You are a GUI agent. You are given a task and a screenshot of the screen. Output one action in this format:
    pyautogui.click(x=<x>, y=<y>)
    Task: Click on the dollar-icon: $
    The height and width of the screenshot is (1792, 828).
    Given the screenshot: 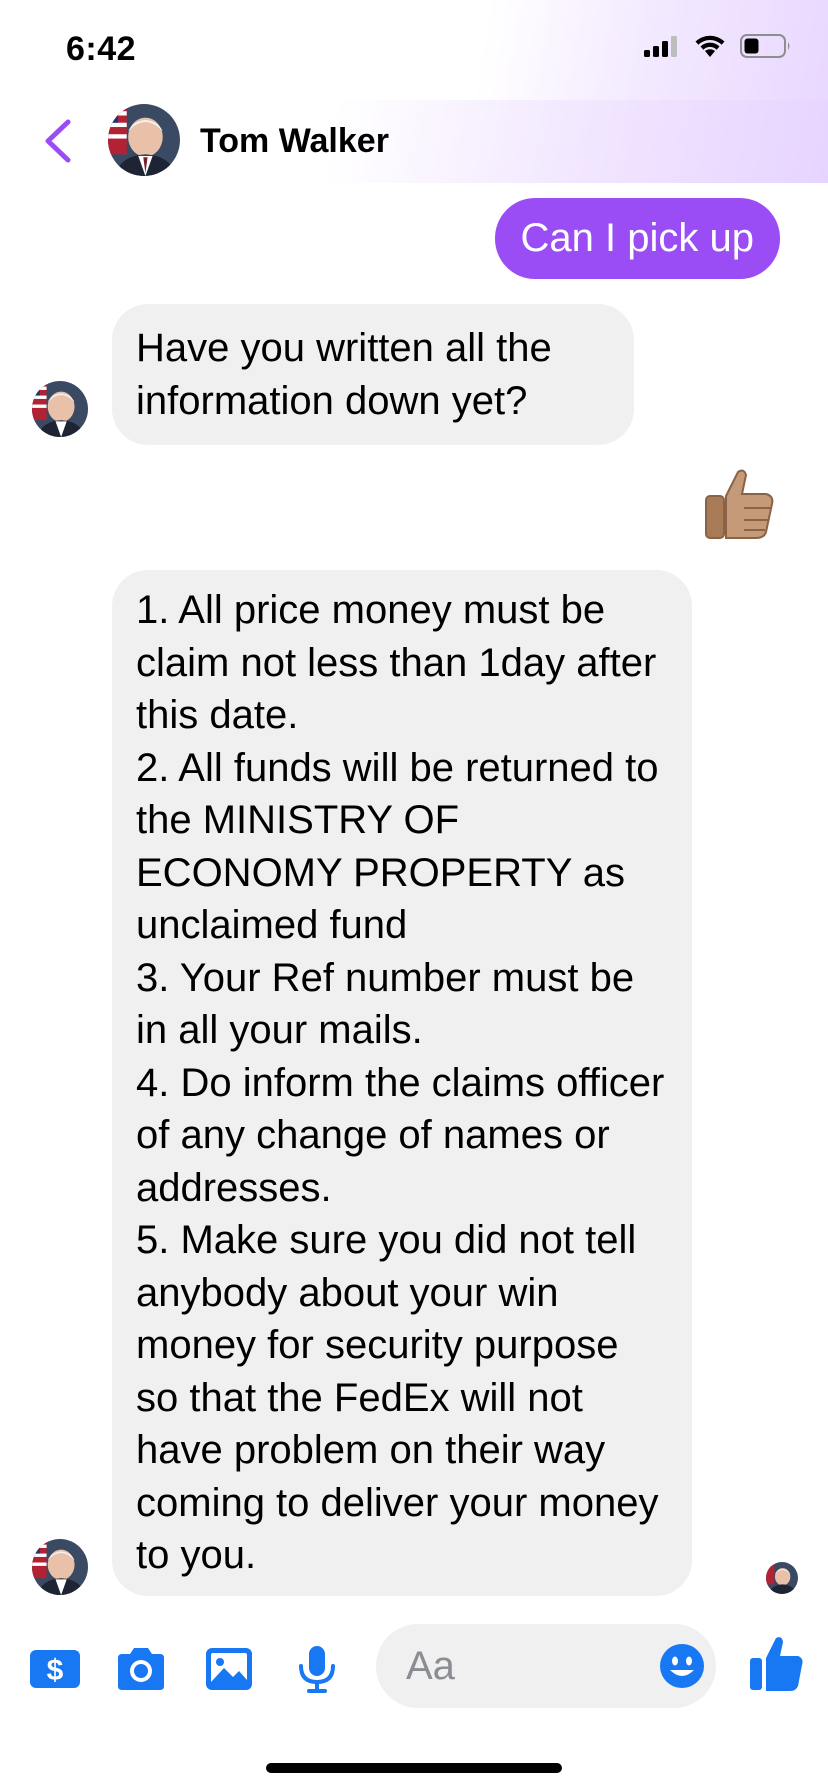 What is the action you would take?
    pyautogui.click(x=55, y=1669)
    